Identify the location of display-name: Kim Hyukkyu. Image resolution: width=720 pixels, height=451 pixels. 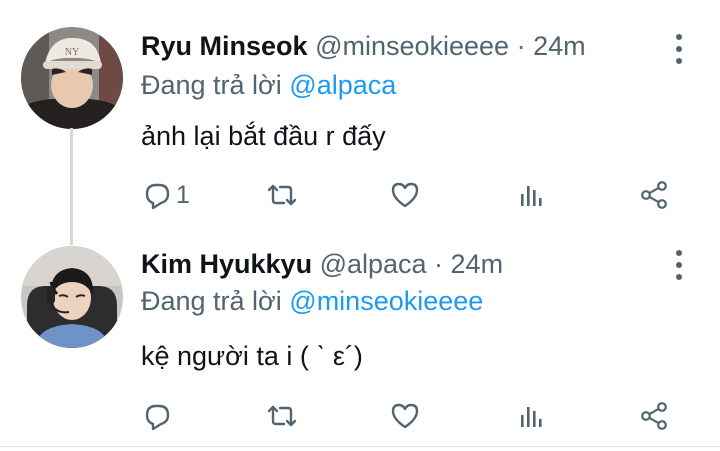
(226, 264).